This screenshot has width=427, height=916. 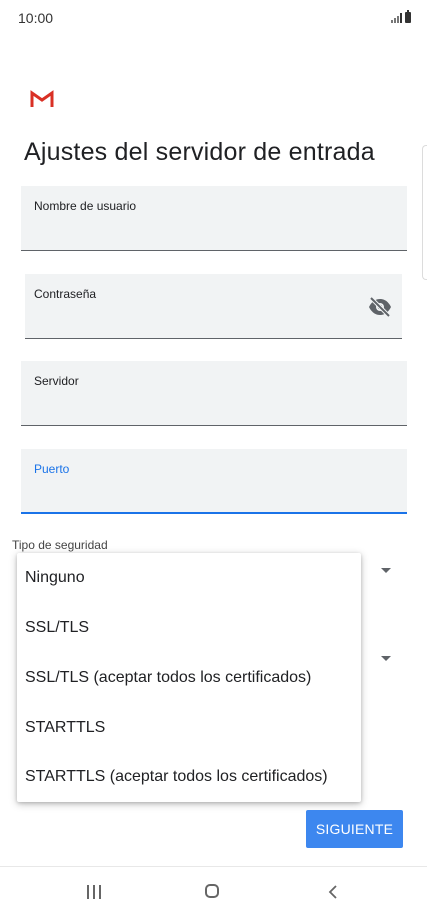 I want to click on battery-icon, so click(x=408, y=16).